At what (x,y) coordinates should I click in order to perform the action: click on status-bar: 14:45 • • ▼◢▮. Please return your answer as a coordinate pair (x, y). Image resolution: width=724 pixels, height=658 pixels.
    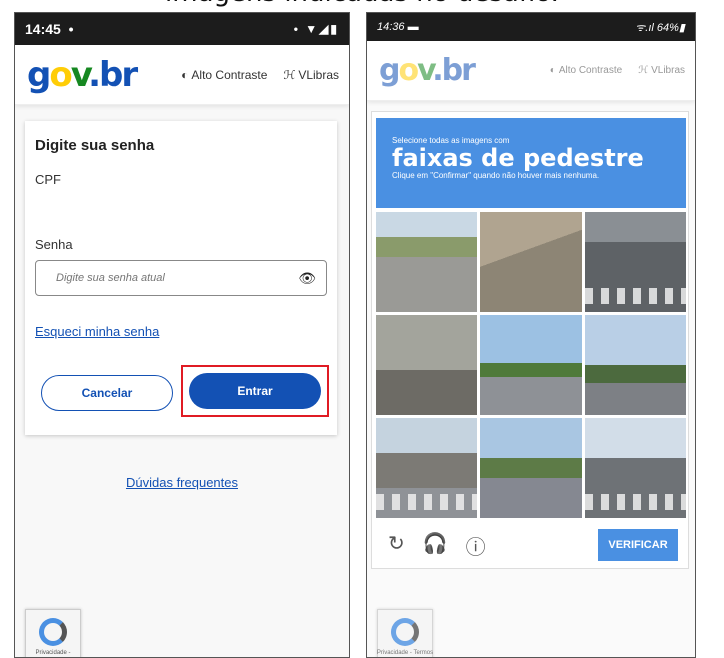
    Looking at the image, I should click on (182, 29).